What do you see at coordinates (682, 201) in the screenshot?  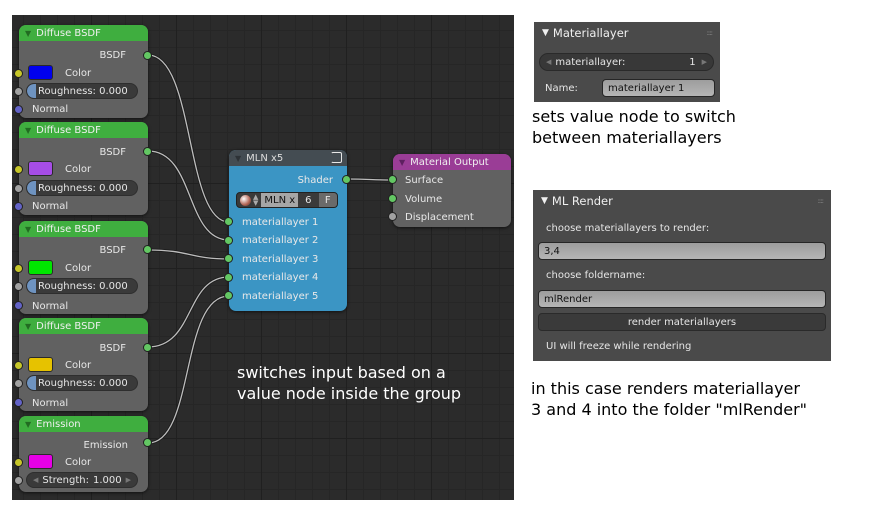 I see `panel-header: ▼ ML Render` at bounding box center [682, 201].